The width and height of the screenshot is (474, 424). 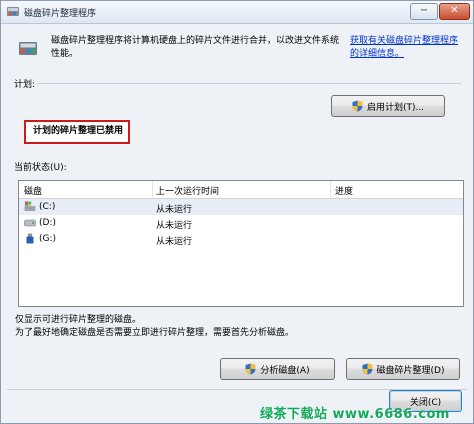 What do you see at coordinates (195, 47) in the screenshot?
I see `intro-text: 磁盘碎片整理程序将计算机硬盘上的碎片文件进行合并，以改进文件系统性能。` at bounding box center [195, 47].